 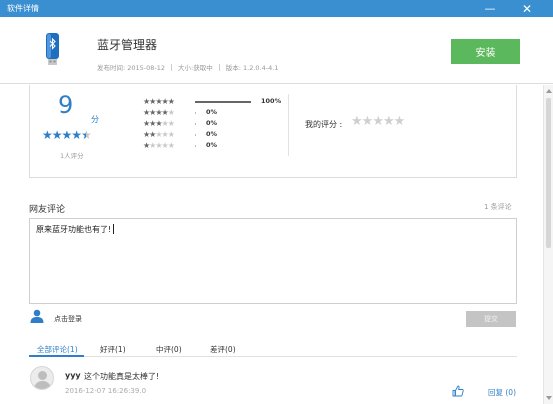 I want to click on tab-all: 全部评论(1), so click(x=57, y=349).